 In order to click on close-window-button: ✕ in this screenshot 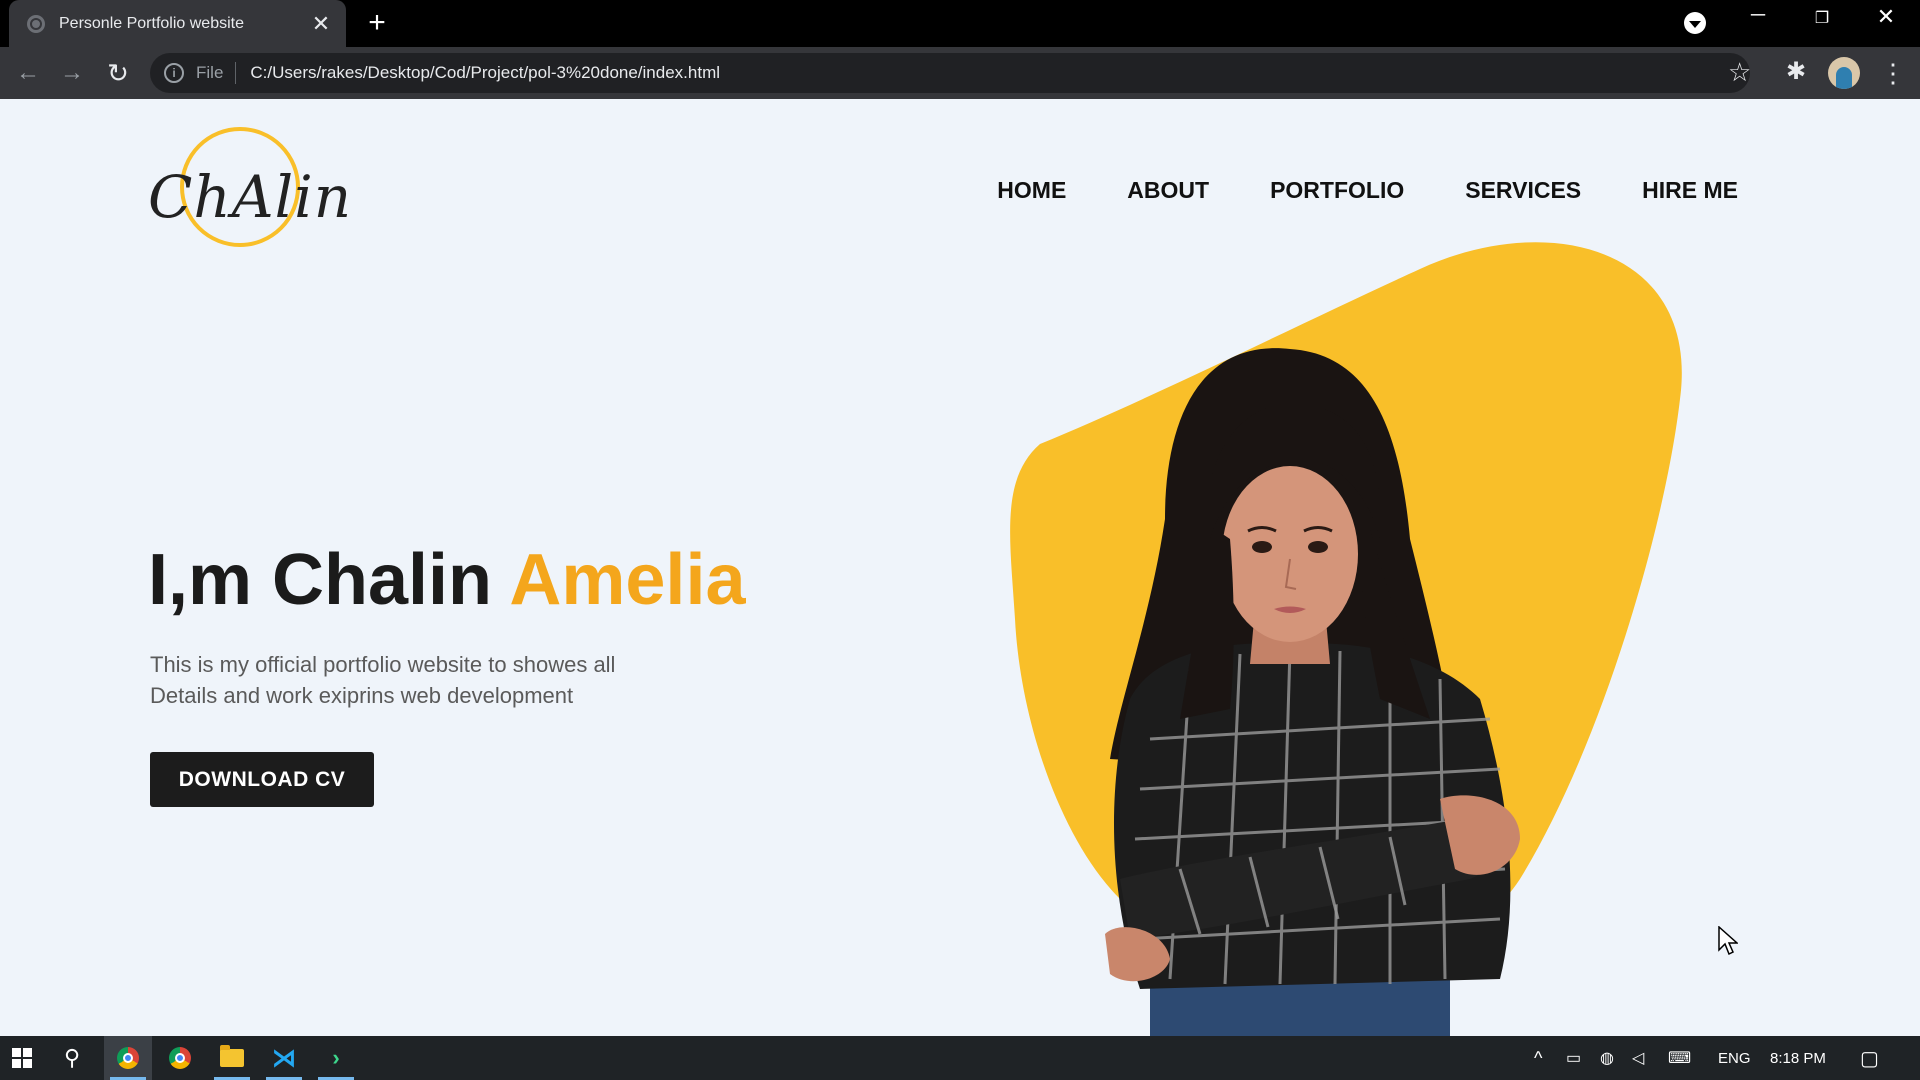, I will do `click(1886, 17)`.